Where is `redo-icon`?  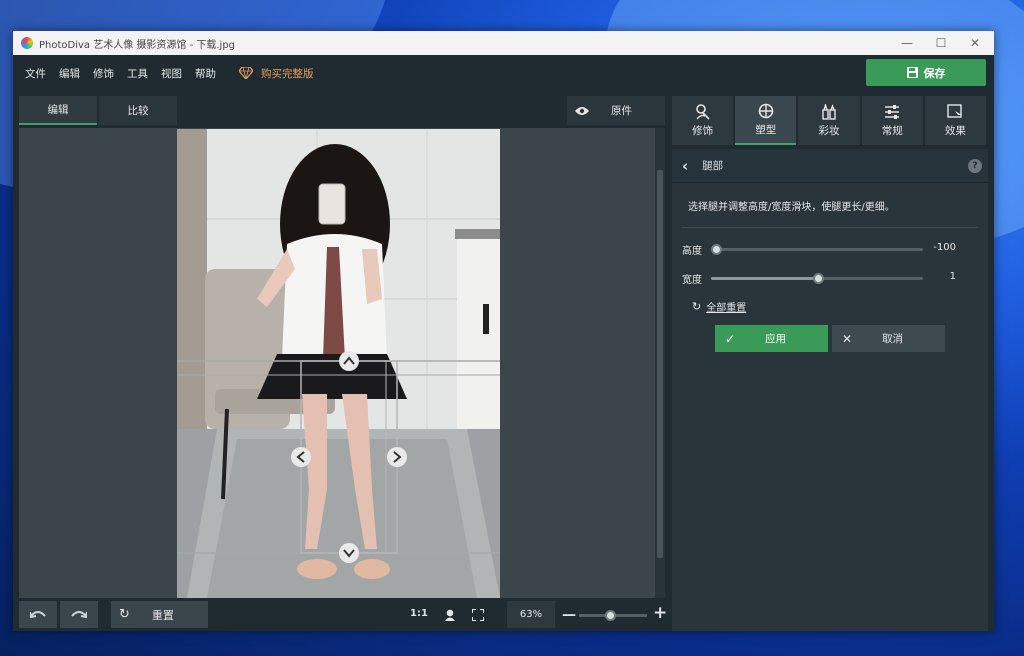
redo-icon is located at coordinates (79, 614).